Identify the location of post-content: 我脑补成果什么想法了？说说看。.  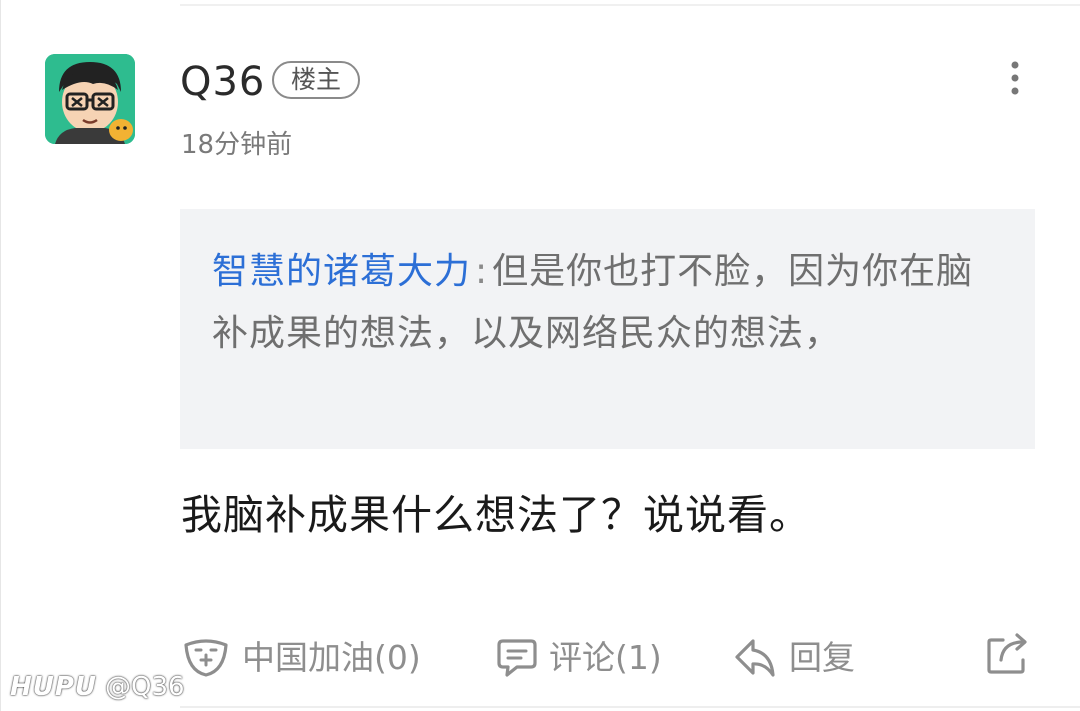
(496, 515).